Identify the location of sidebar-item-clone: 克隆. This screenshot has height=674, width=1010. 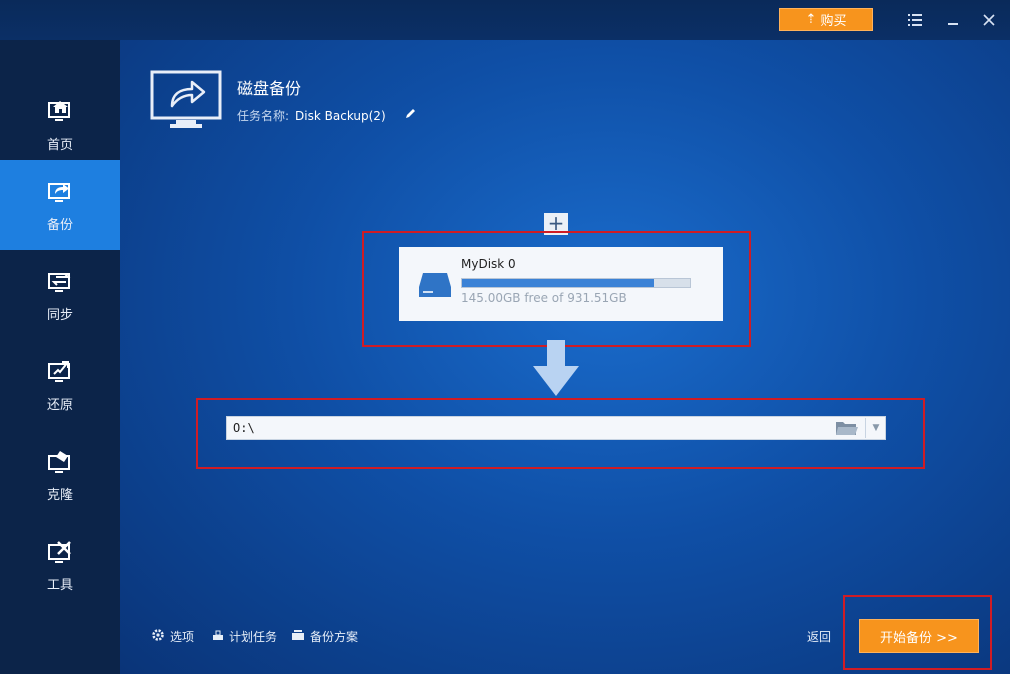
(60, 475).